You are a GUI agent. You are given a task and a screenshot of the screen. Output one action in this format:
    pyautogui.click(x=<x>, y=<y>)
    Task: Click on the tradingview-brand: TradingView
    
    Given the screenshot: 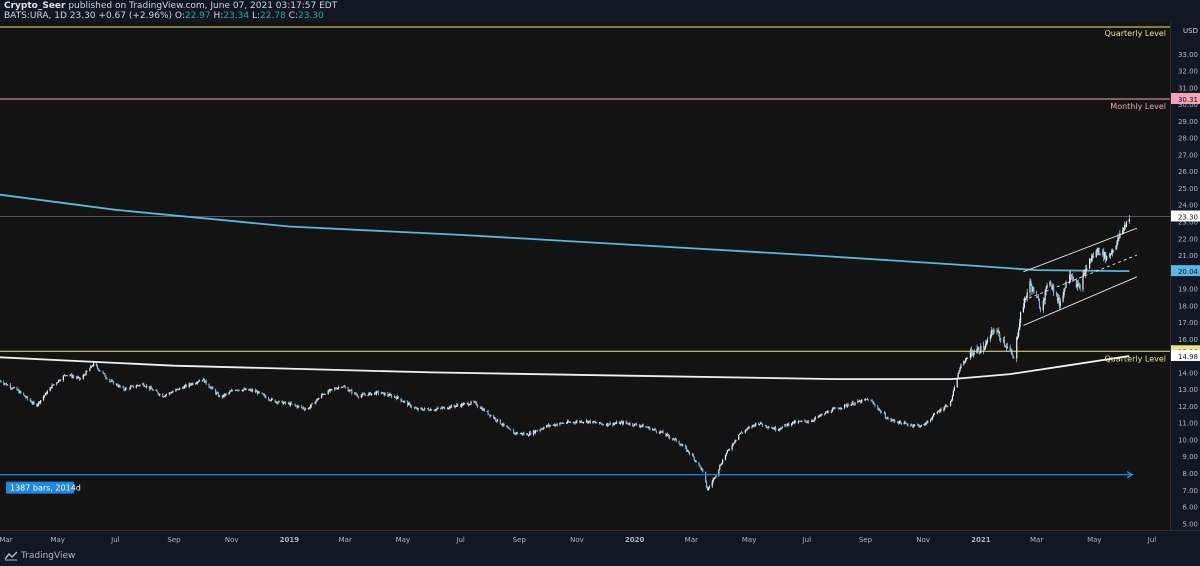 What is the action you would take?
    pyautogui.click(x=39, y=556)
    